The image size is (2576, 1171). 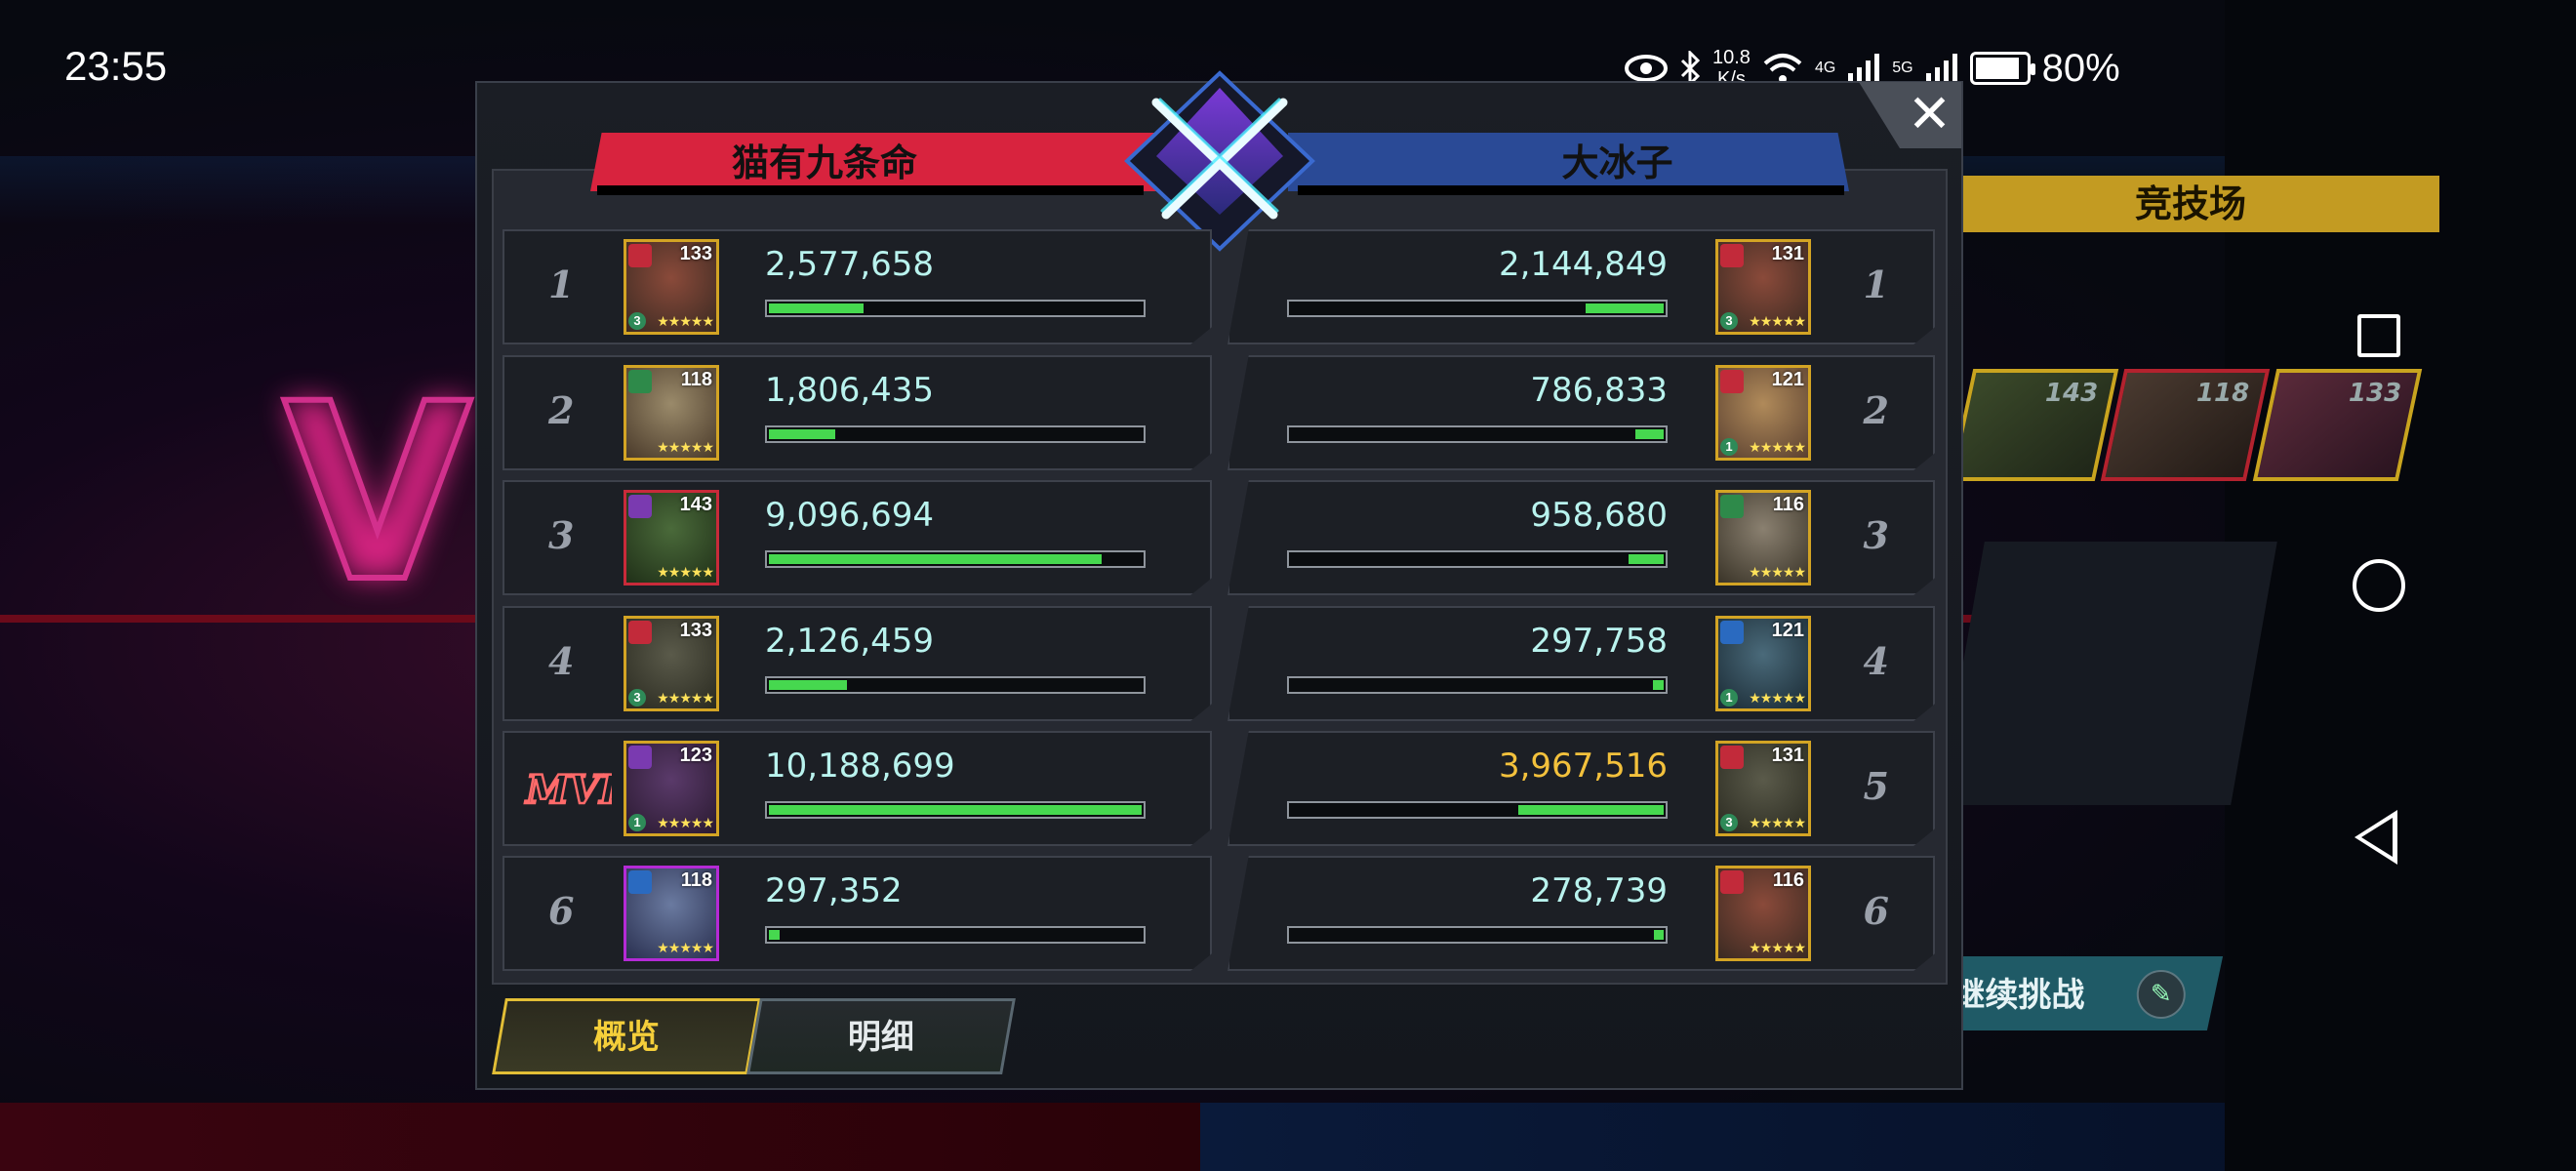 I want to click on tech-faction-icon, so click(x=1732, y=632).